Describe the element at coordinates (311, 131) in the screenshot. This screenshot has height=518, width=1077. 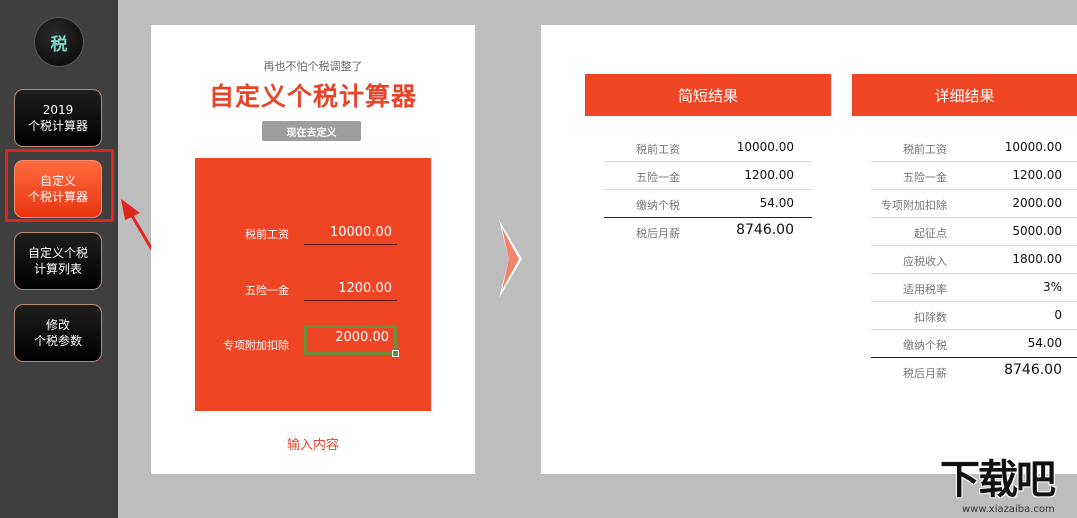
I see `define-now-button: 现在去定义` at that location.